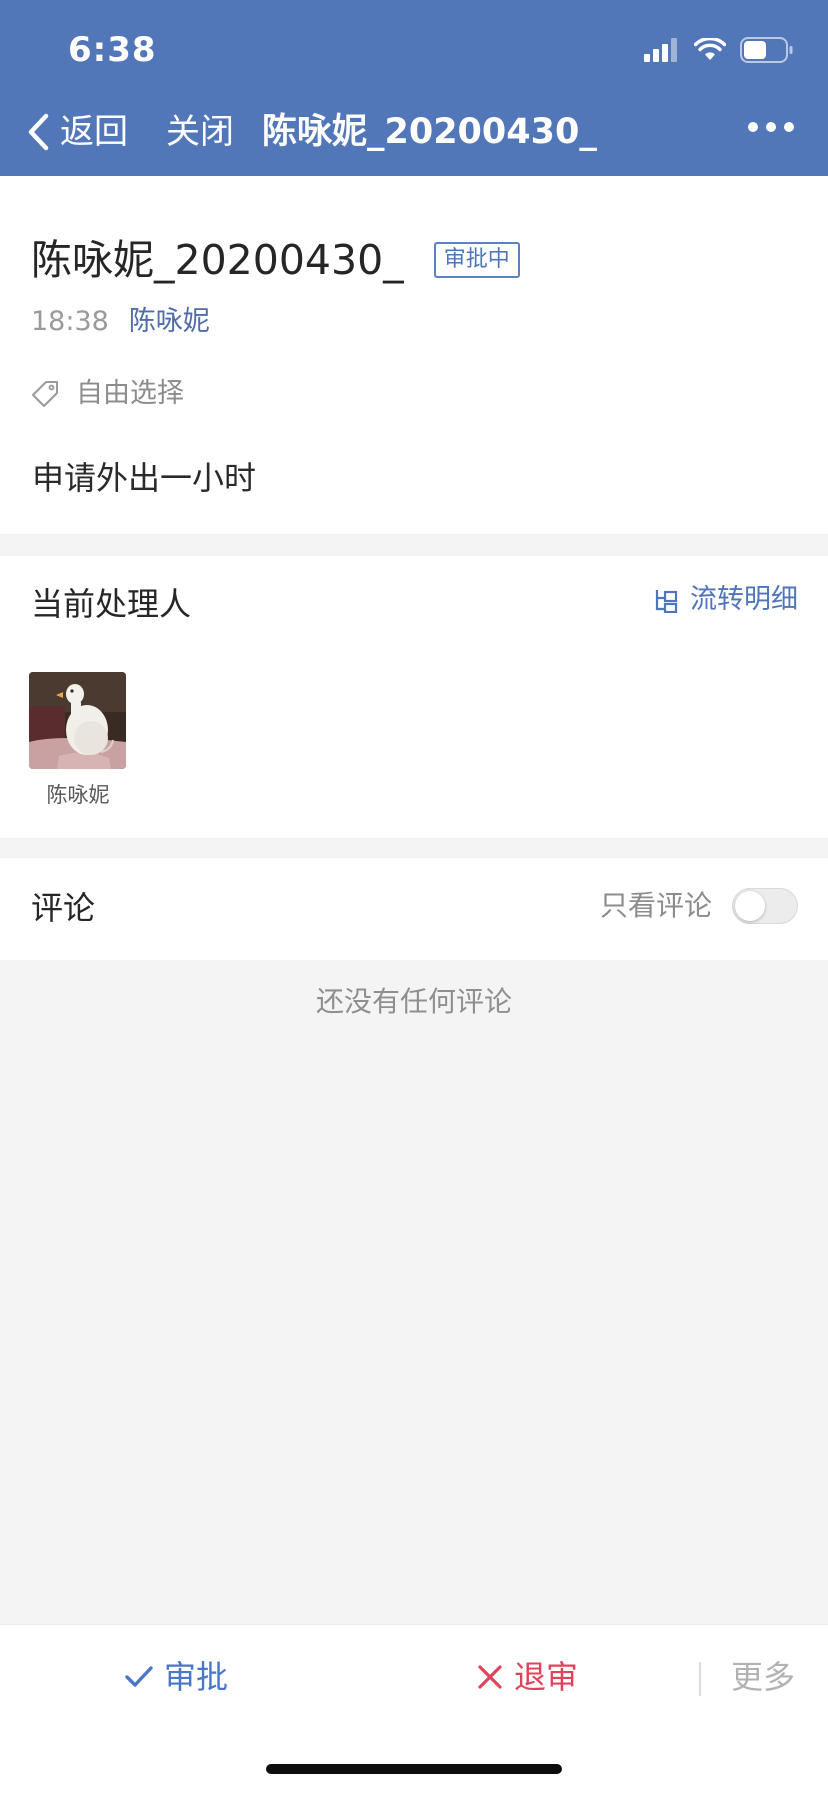 The image size is (828, 1793). Describe the element at coordinates (766, 50) in the screenshot. I see `battery-icon` at that location.